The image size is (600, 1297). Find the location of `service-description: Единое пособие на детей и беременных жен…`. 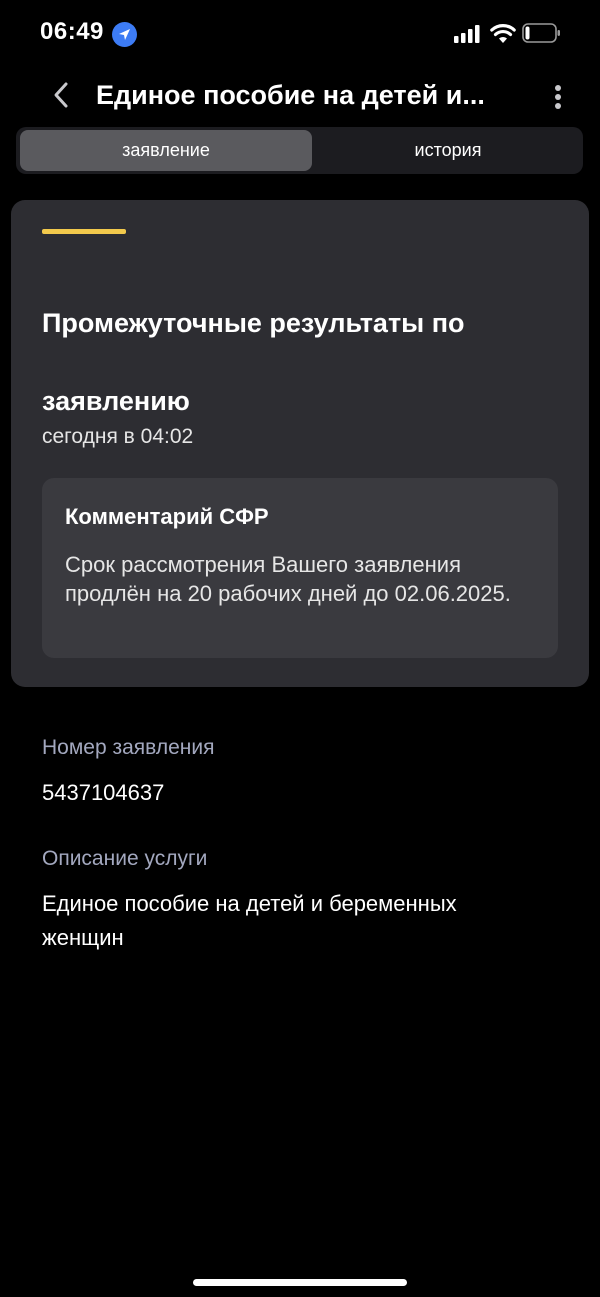

service-description: Единое пособие на детей и беременных жен… is located at coordinates (249, 920).